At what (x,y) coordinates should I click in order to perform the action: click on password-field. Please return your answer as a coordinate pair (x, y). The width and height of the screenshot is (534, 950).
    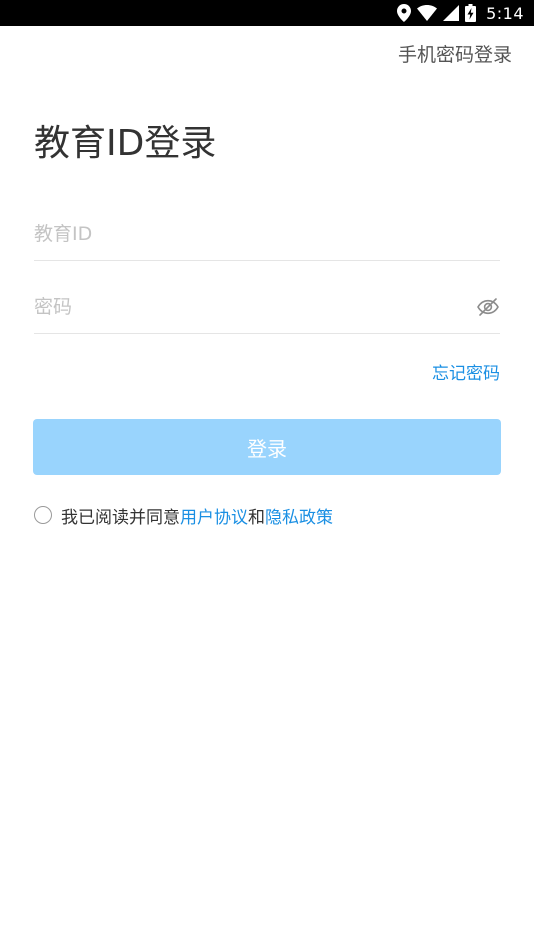
    Looking at the image, I should click on (267, 308).